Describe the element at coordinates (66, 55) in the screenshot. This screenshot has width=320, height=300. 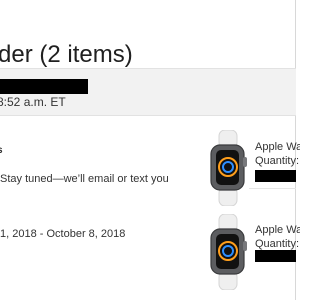
I see `order-title: der (2 items)` at that location.